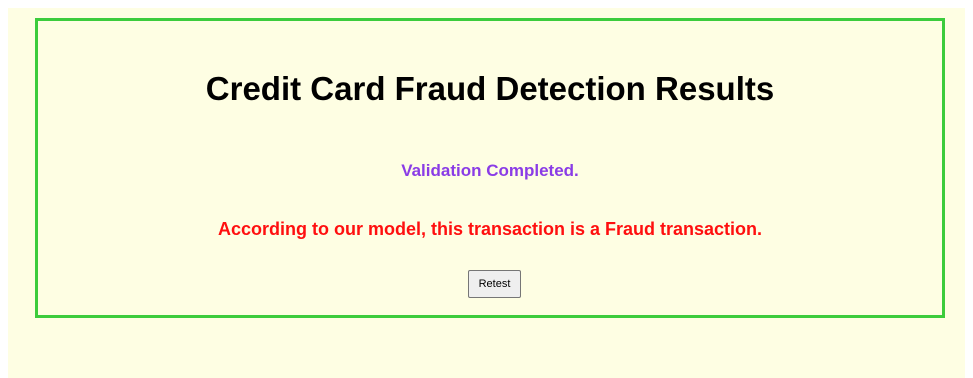 This screenshot has width=973, height=378. Describe the element at coordinates (494, 284) in the screenshot. I see `retest-button: Retest` at that location.